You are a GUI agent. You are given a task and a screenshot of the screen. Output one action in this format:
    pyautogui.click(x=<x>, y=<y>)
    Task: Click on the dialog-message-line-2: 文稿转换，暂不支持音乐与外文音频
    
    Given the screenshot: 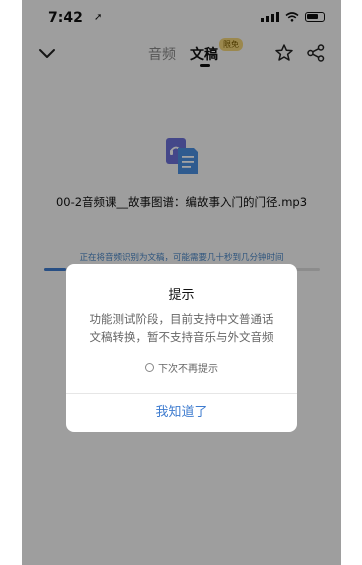 What is the action you would take?
    pyautogui.click(x=181, y=337)
    